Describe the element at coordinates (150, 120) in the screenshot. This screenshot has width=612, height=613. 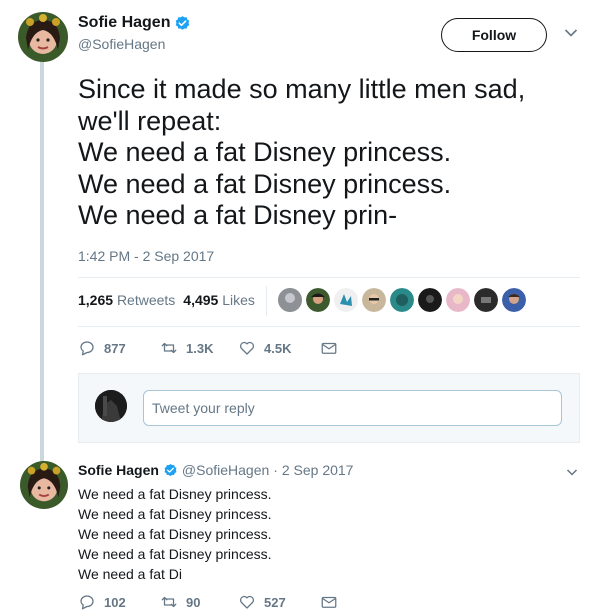
I see `tweet-text-line: we'll repeat:` at that location.